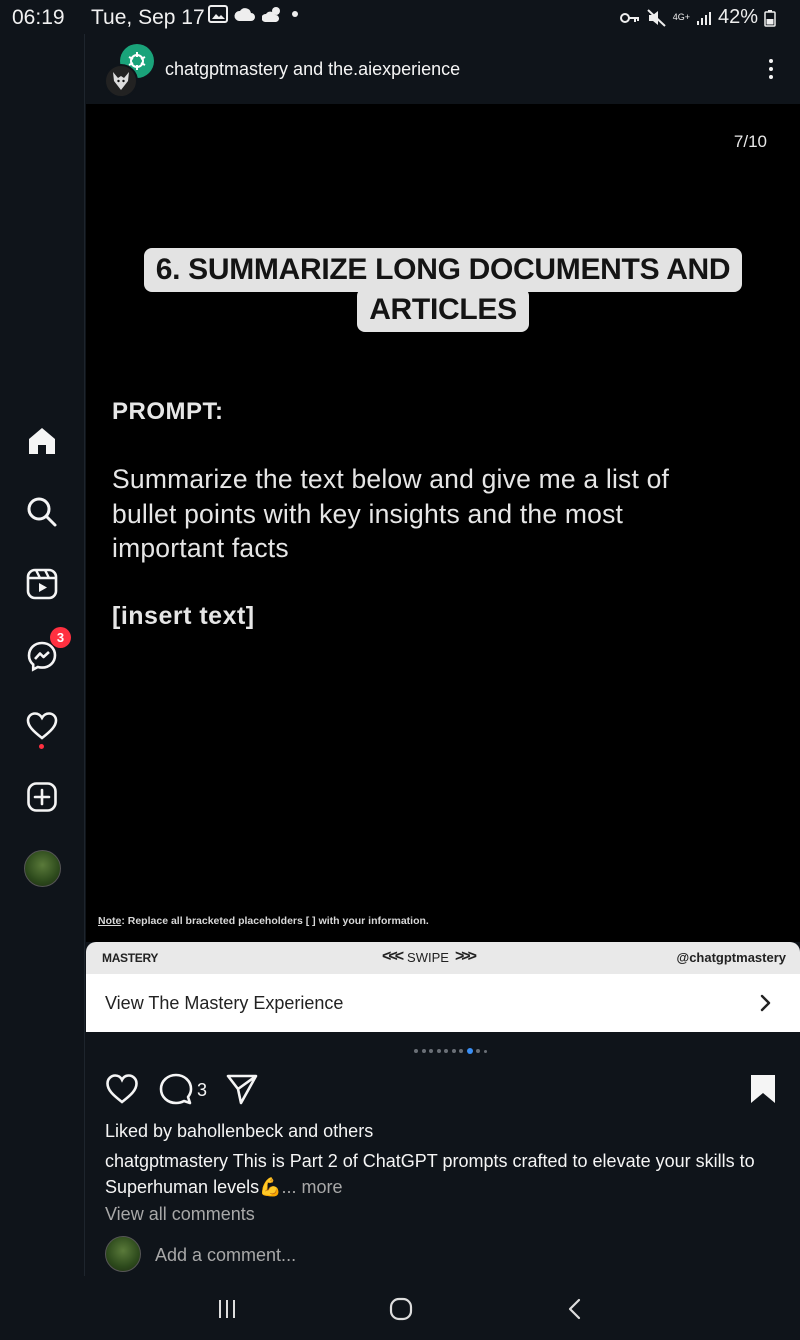 This screenshot has width=800, height=1340. I want to click on sidebar-item-messages: 3, so click(46, 651).